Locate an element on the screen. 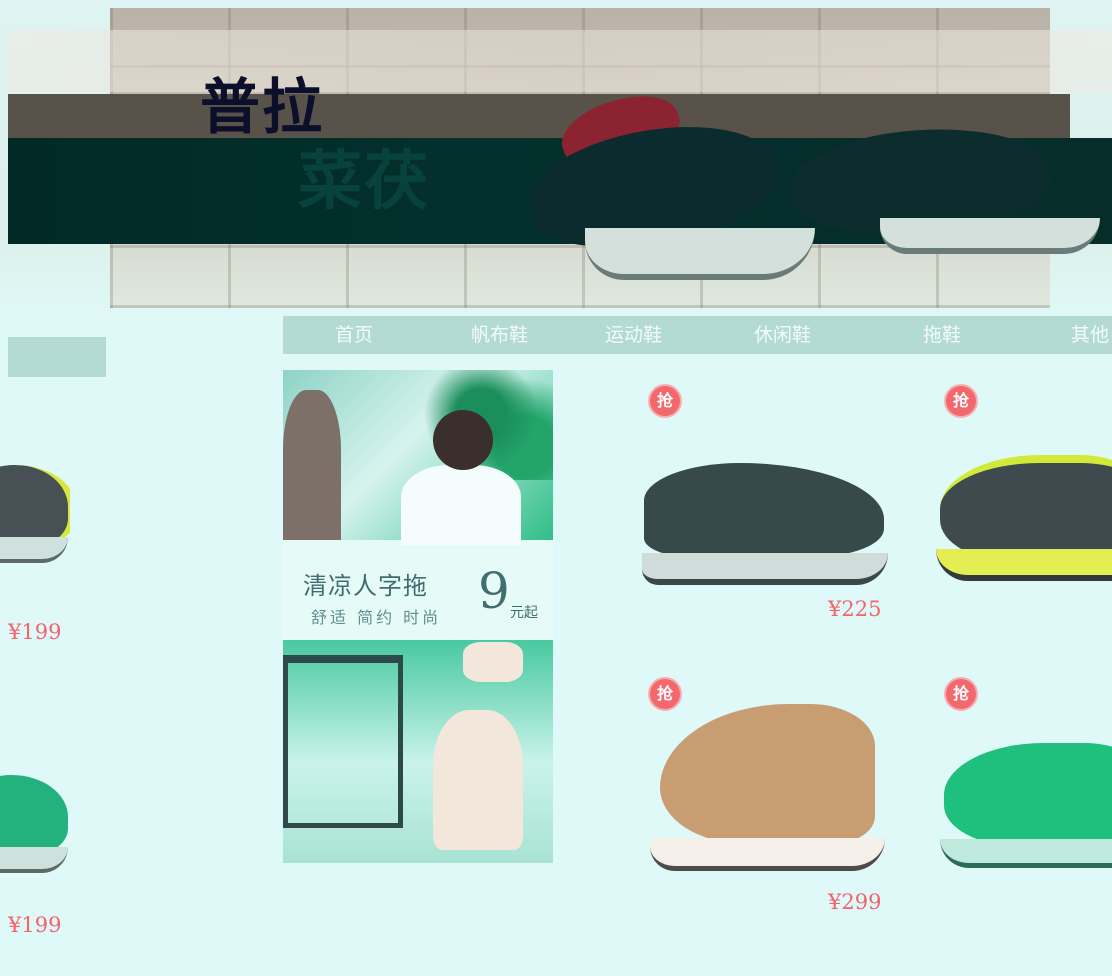  nav-item-home: 首页 is located at coordinates (354, 335).